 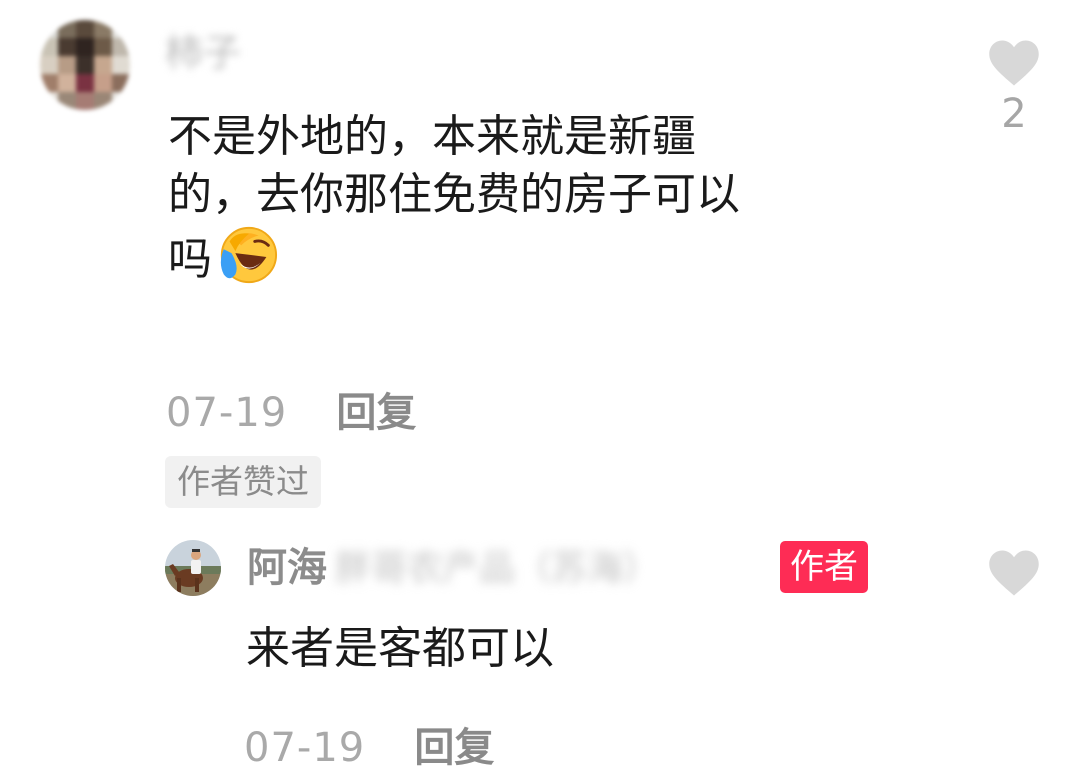 I want to click on reply-avatar, so click(x=193, y=568).